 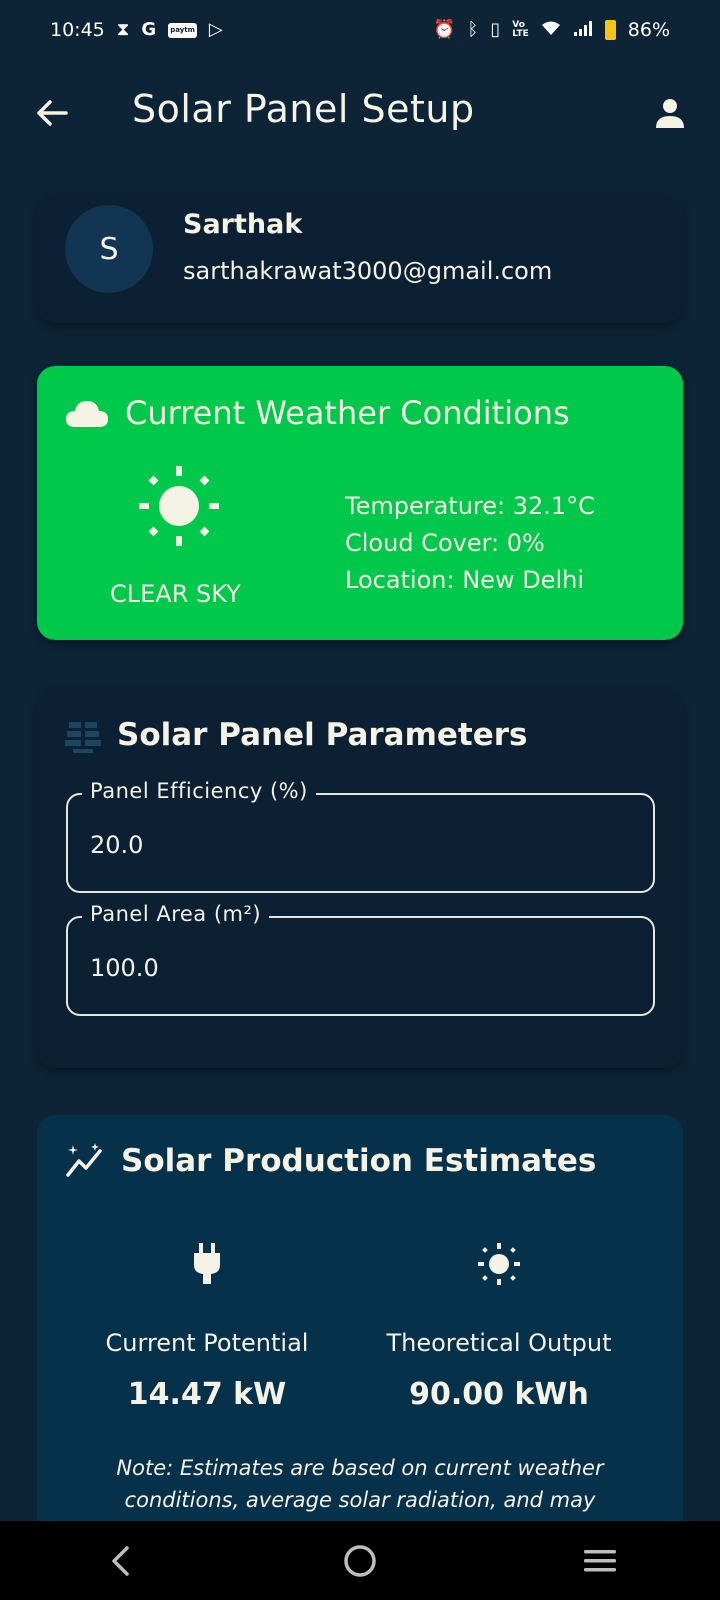 What do you see at coordinates (243, 224) in the screenshot?
I see `user-name: Sarthak` at bounding box center [243, 224].